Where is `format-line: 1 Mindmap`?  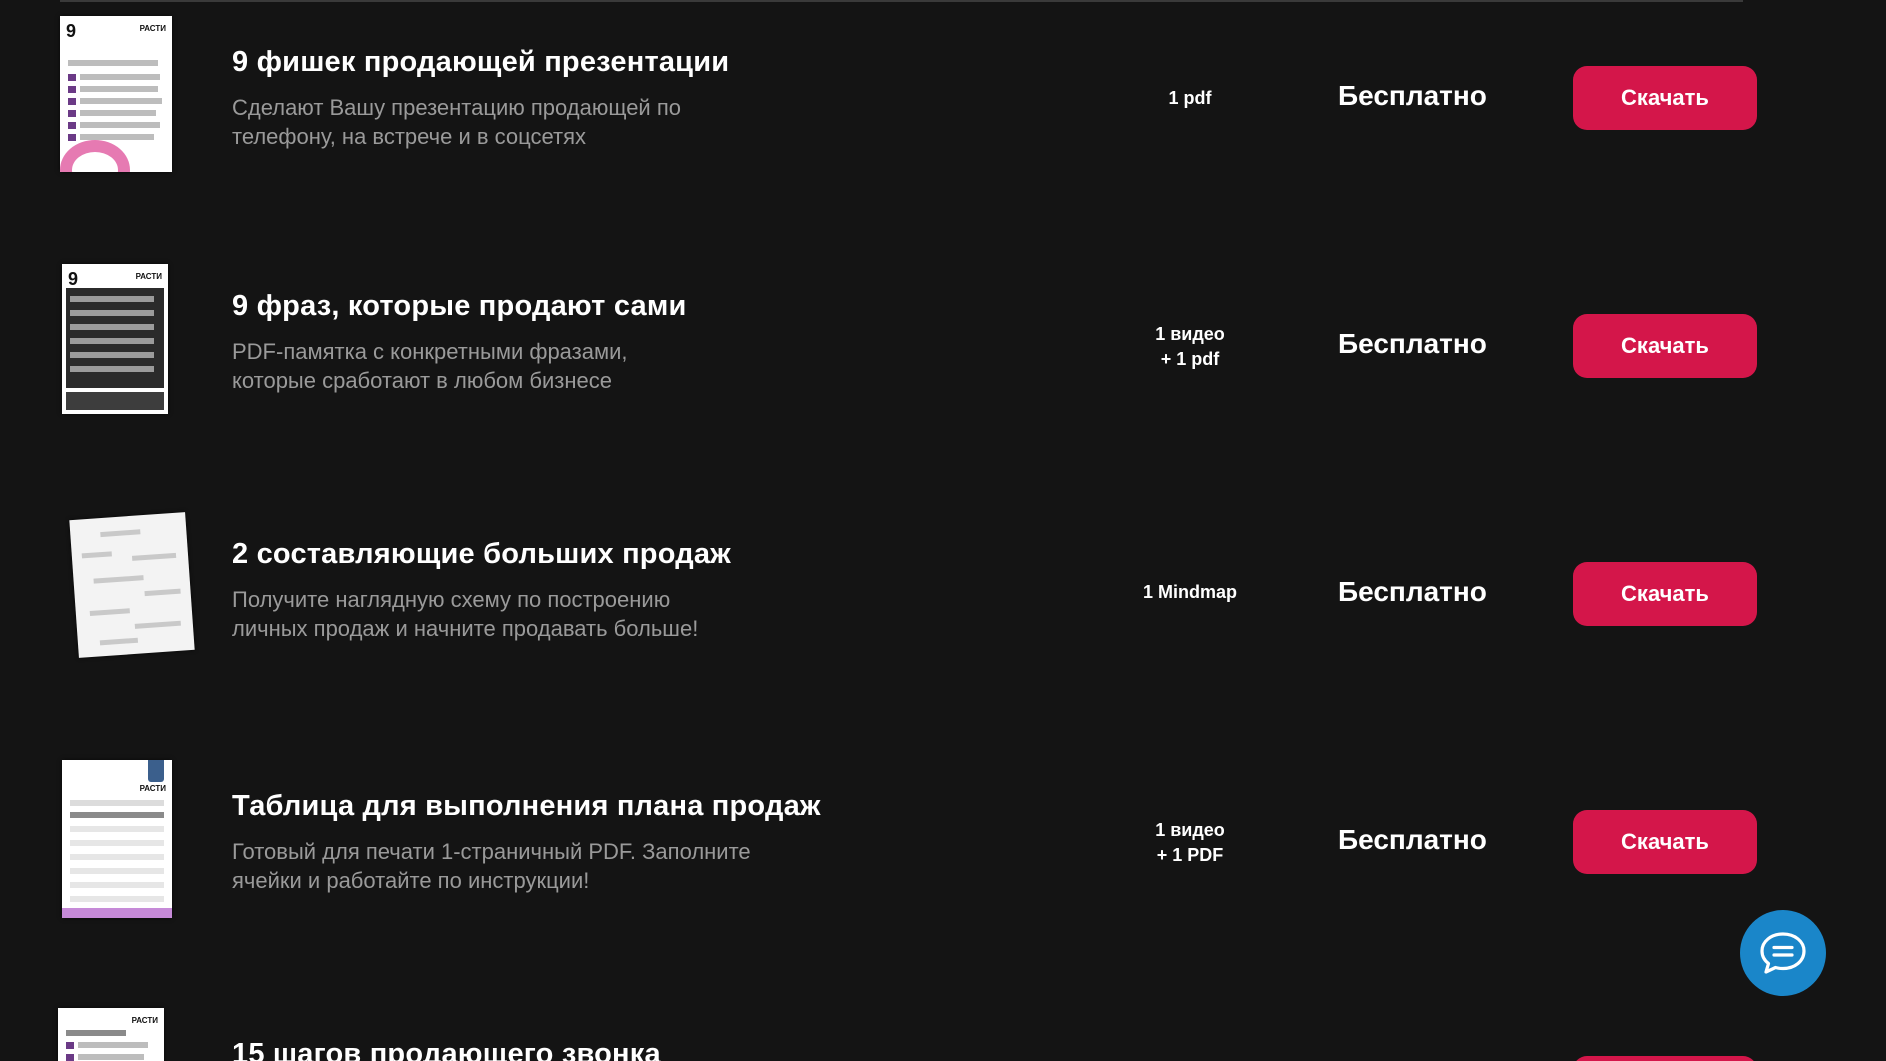 format-line: 1 Mindmap is located at coordinates (1189, 592).